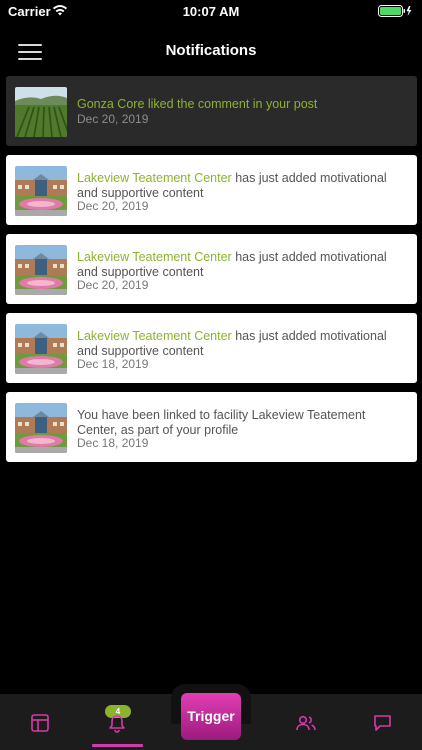 This screenshot has height=750, width=422. I want to click on status-time: 10:07 AM, so click(211, 11).